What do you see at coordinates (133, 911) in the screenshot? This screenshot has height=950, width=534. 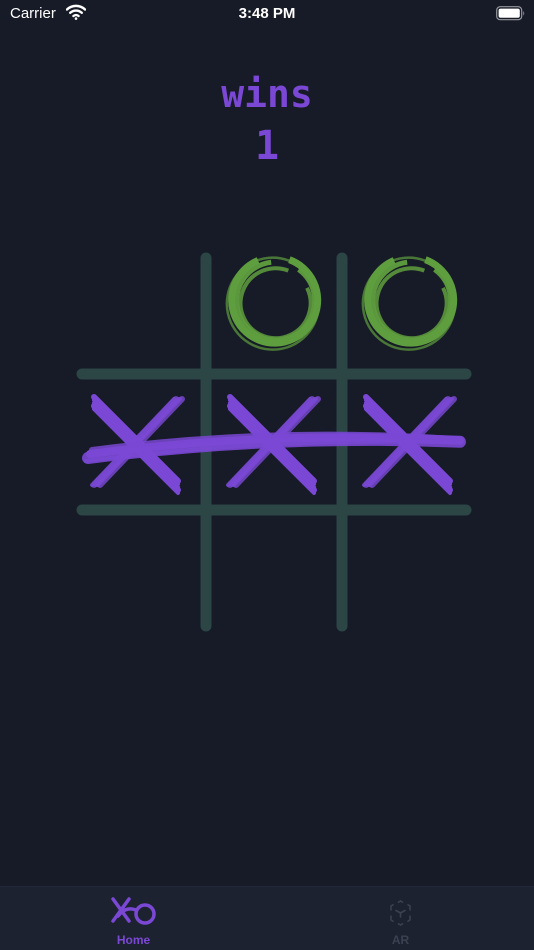 I see `xo-logo-icon` at bounding box center [133, 911].